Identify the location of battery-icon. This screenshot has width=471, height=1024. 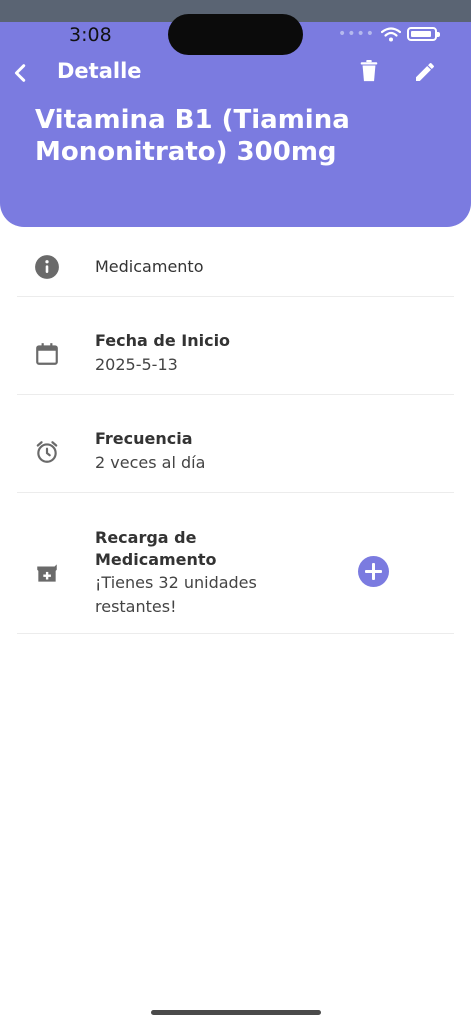
(423, 34).